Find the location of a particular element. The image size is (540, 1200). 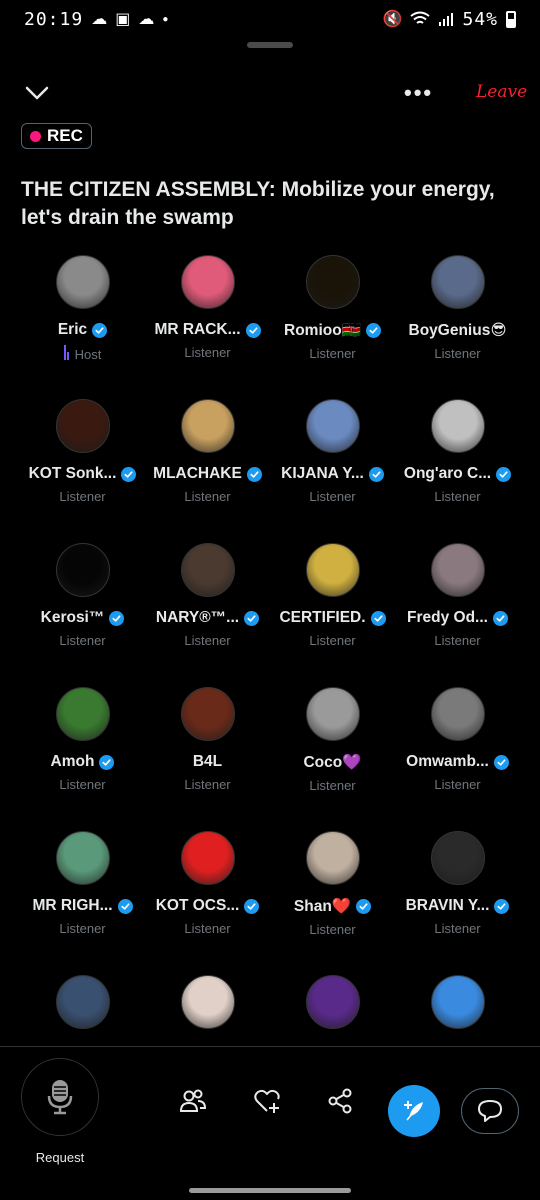

participant-card: MR RACK... Listener is located at coordinates (207, 307).